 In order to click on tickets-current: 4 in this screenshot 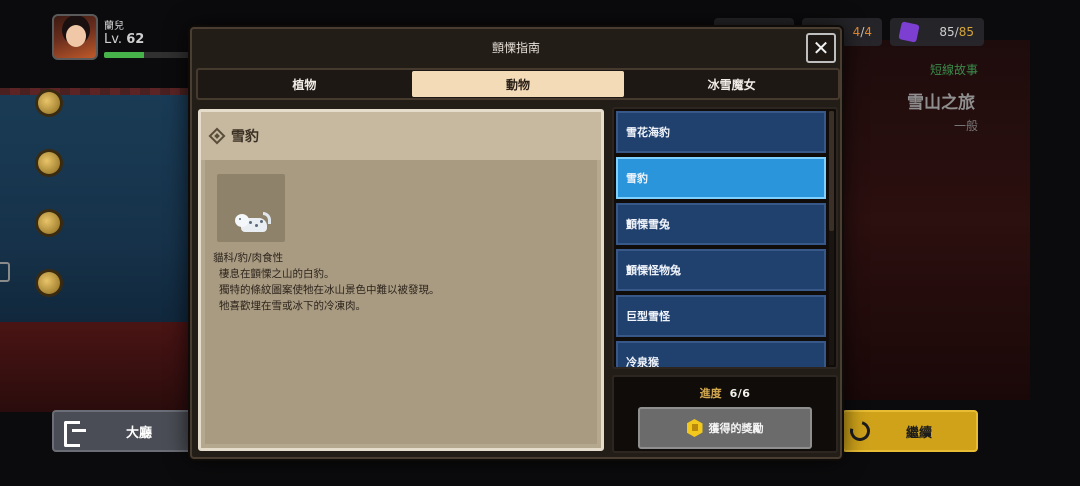, I will do `click(856, 32)`.